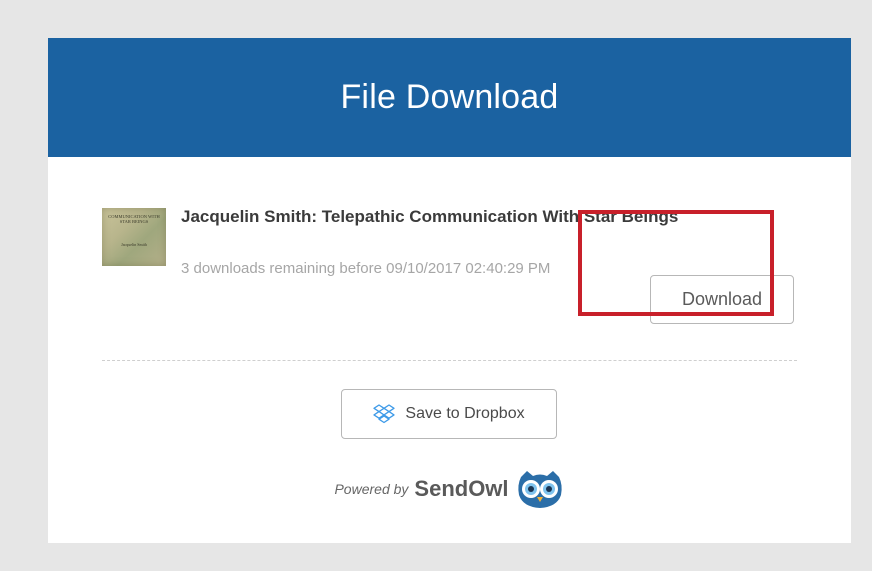 Image resolution: width=872 pixels, height=571 pixels. I want to click on powered-by-footer: Powered by SendOwl, so click(449, 489).